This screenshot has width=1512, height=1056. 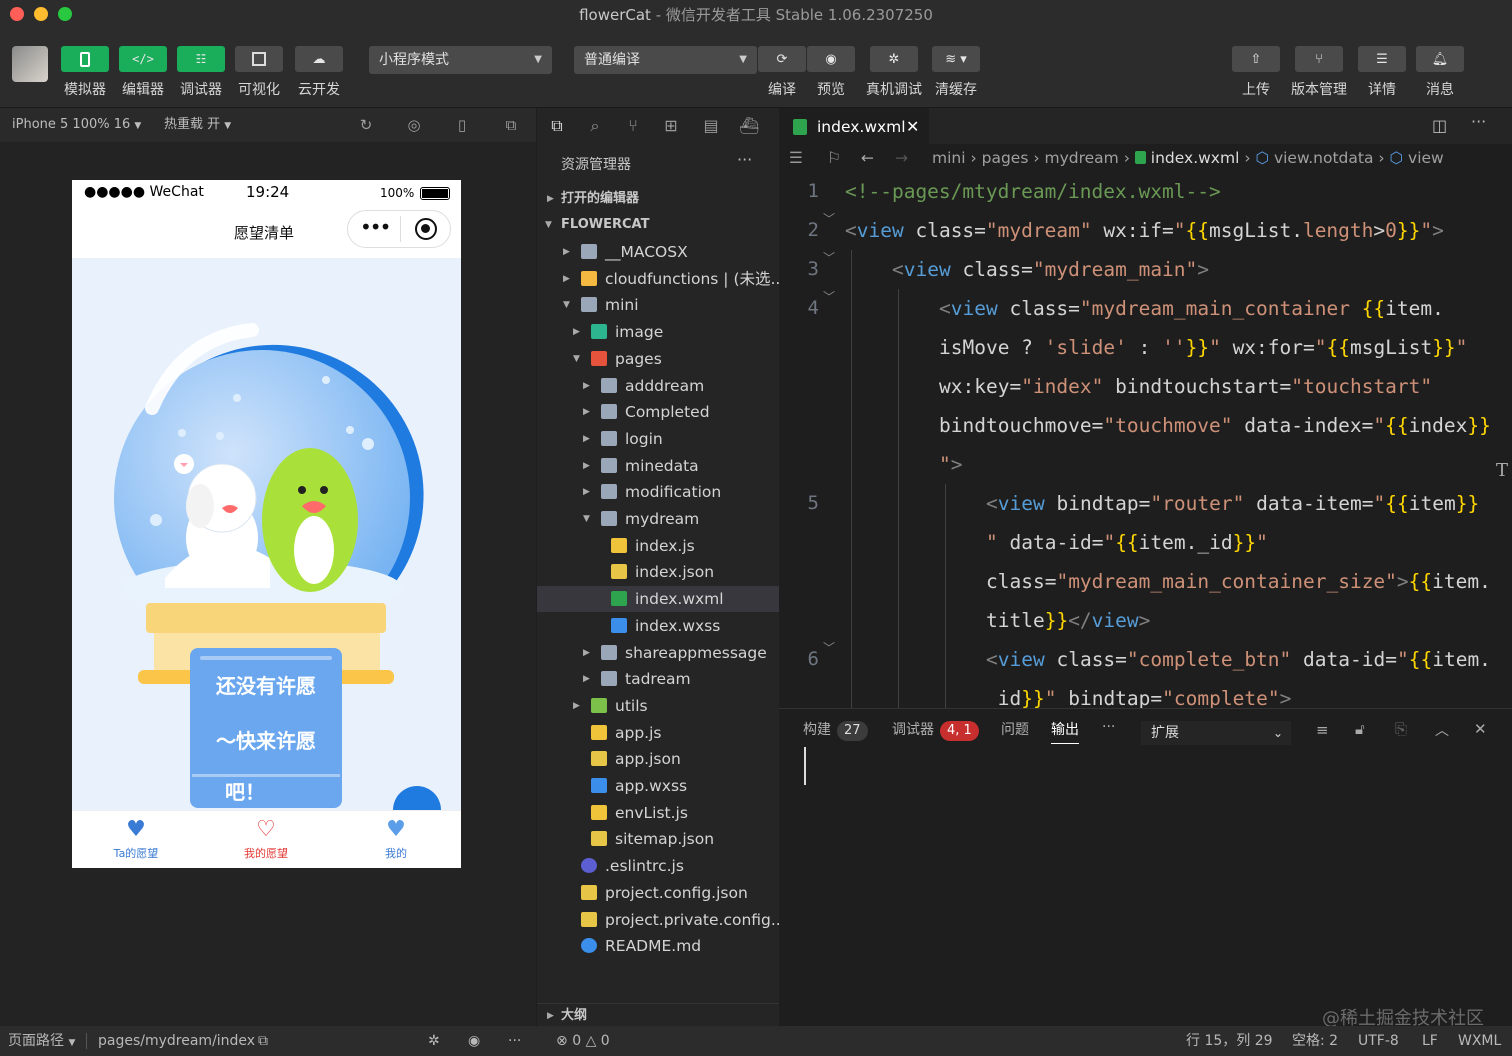 I want to click on tree-folder: ▶ modification, so click(x=658, y=492).